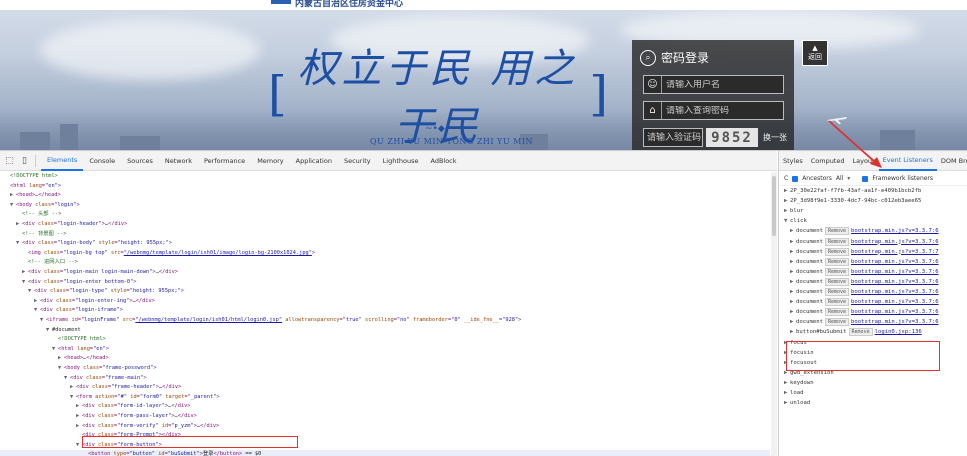 The height and width of the screenshot is (456, 967). What do you see at coordinates (94, 301) in the screenshot?
I see `dom-node: ▶ <div class="login-enter-ing">…</div>` at bounding box center [94, 301].